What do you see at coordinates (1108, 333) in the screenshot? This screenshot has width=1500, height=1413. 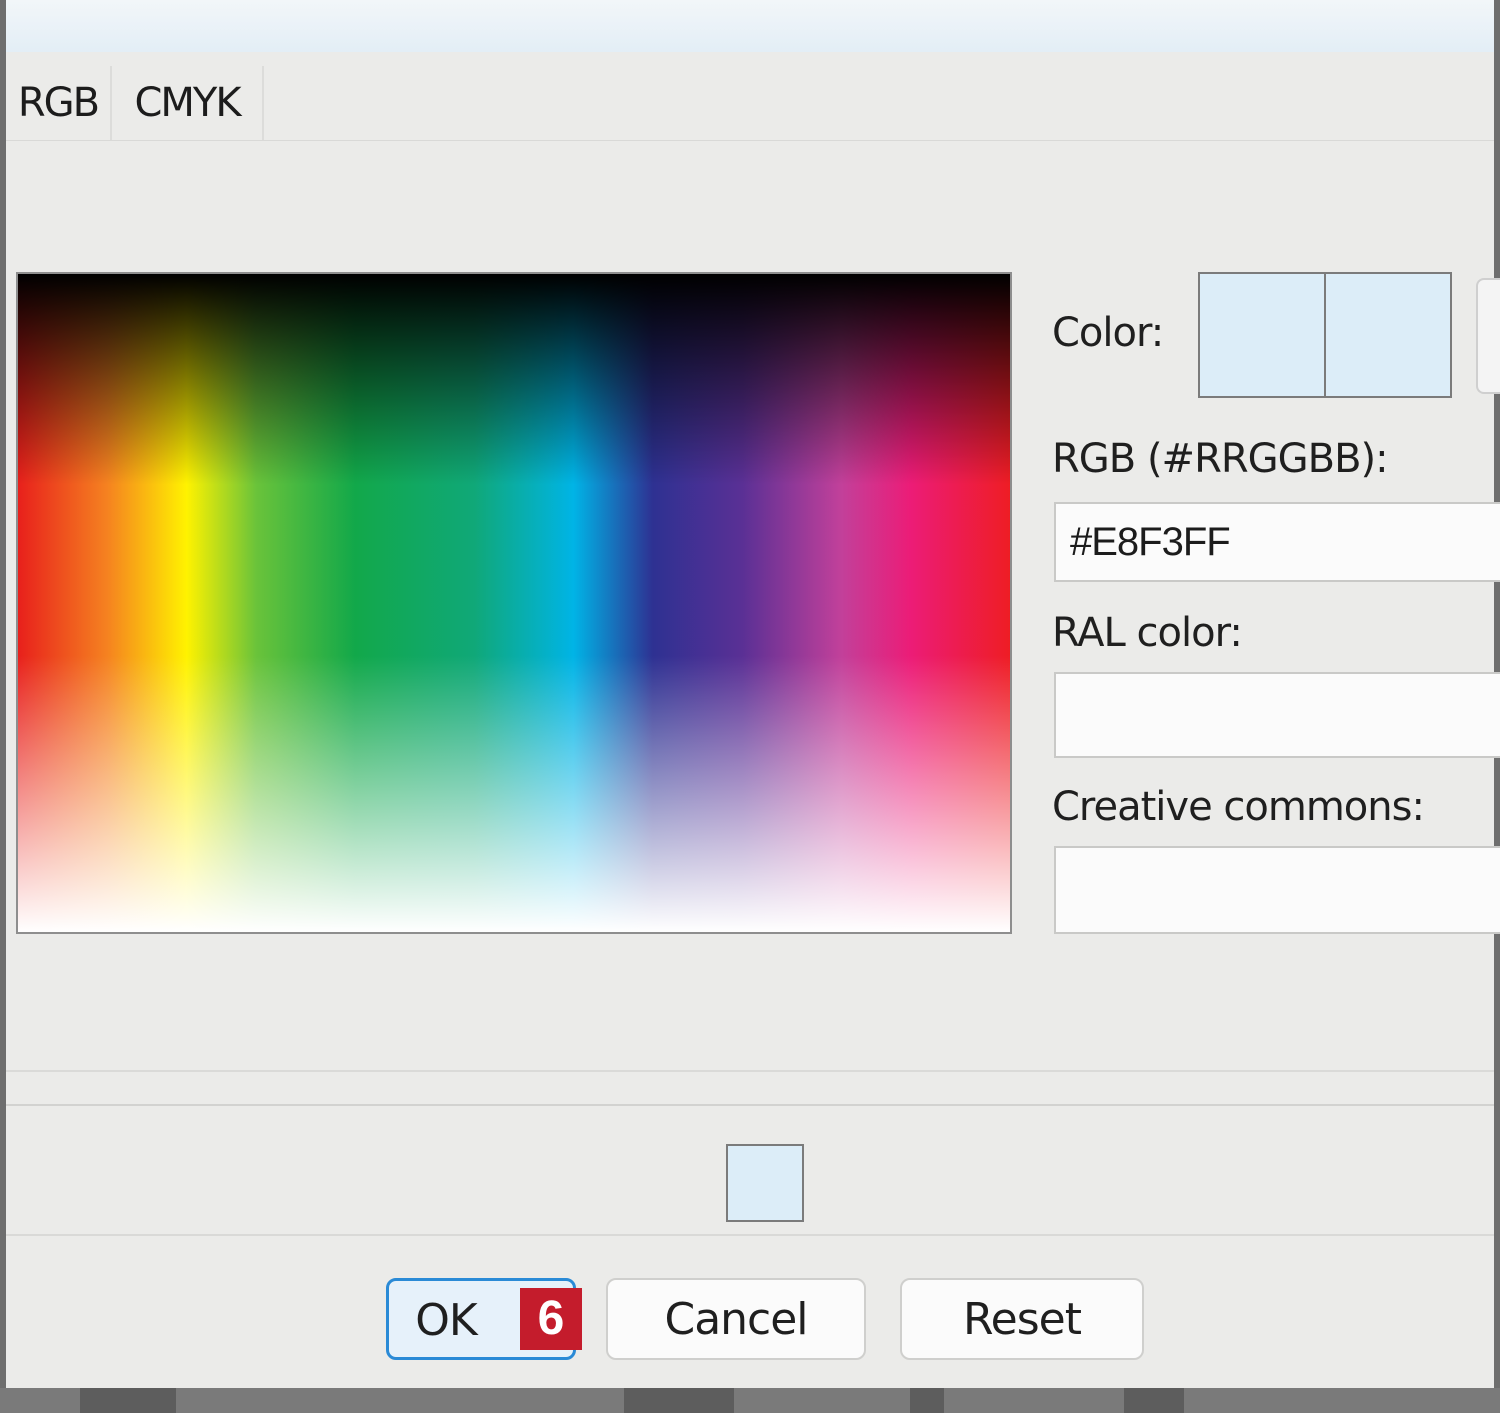 I see `color-label: Color:` at bounding box center [1108, 333].